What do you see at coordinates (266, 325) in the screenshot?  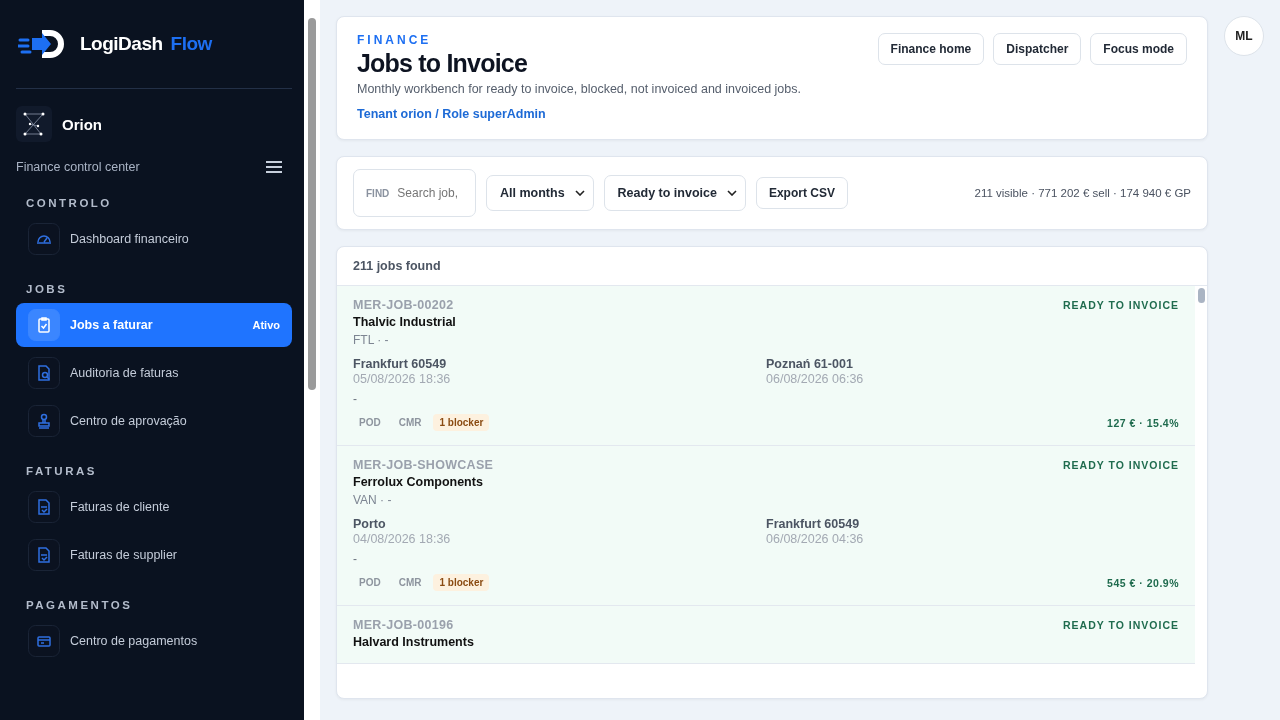 I see `status-label: Ativo` at bounding box center [266, 325].